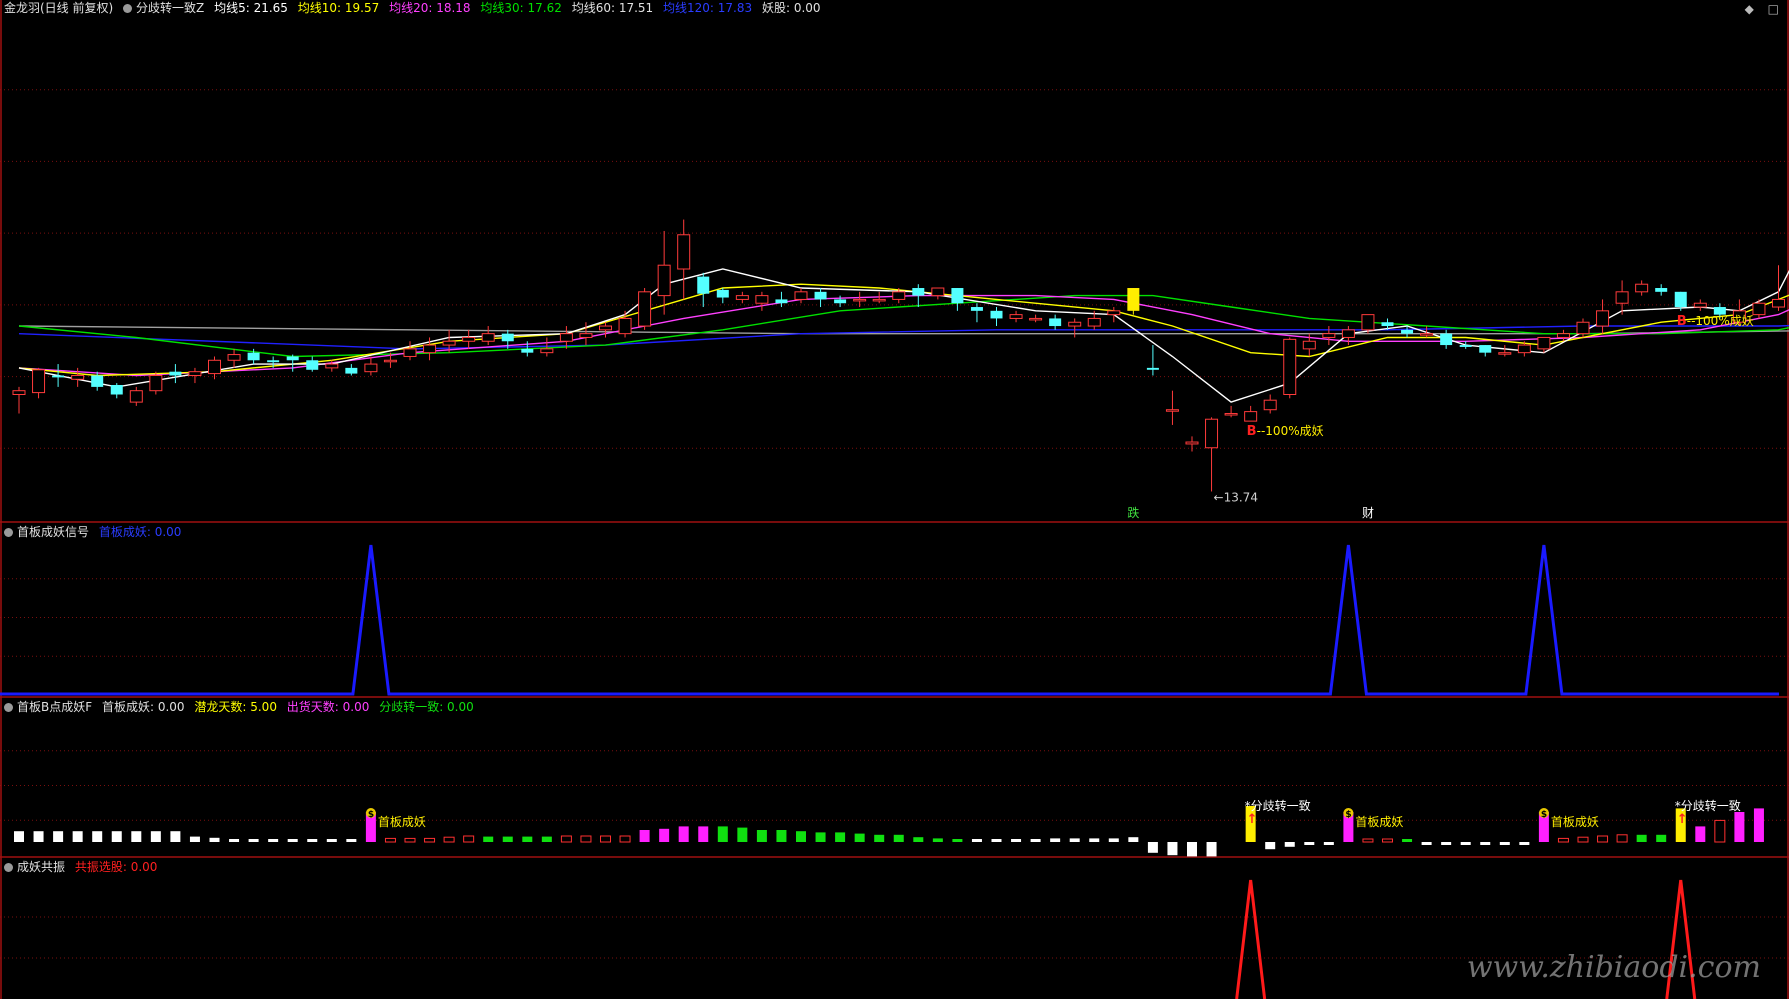 The image size is (1789, 999). Describe the element at coordinates (95, 532) in the screenshot. I see `signal-panel-header: 首板成妖信号 首板成妖: 0.00` at that location.